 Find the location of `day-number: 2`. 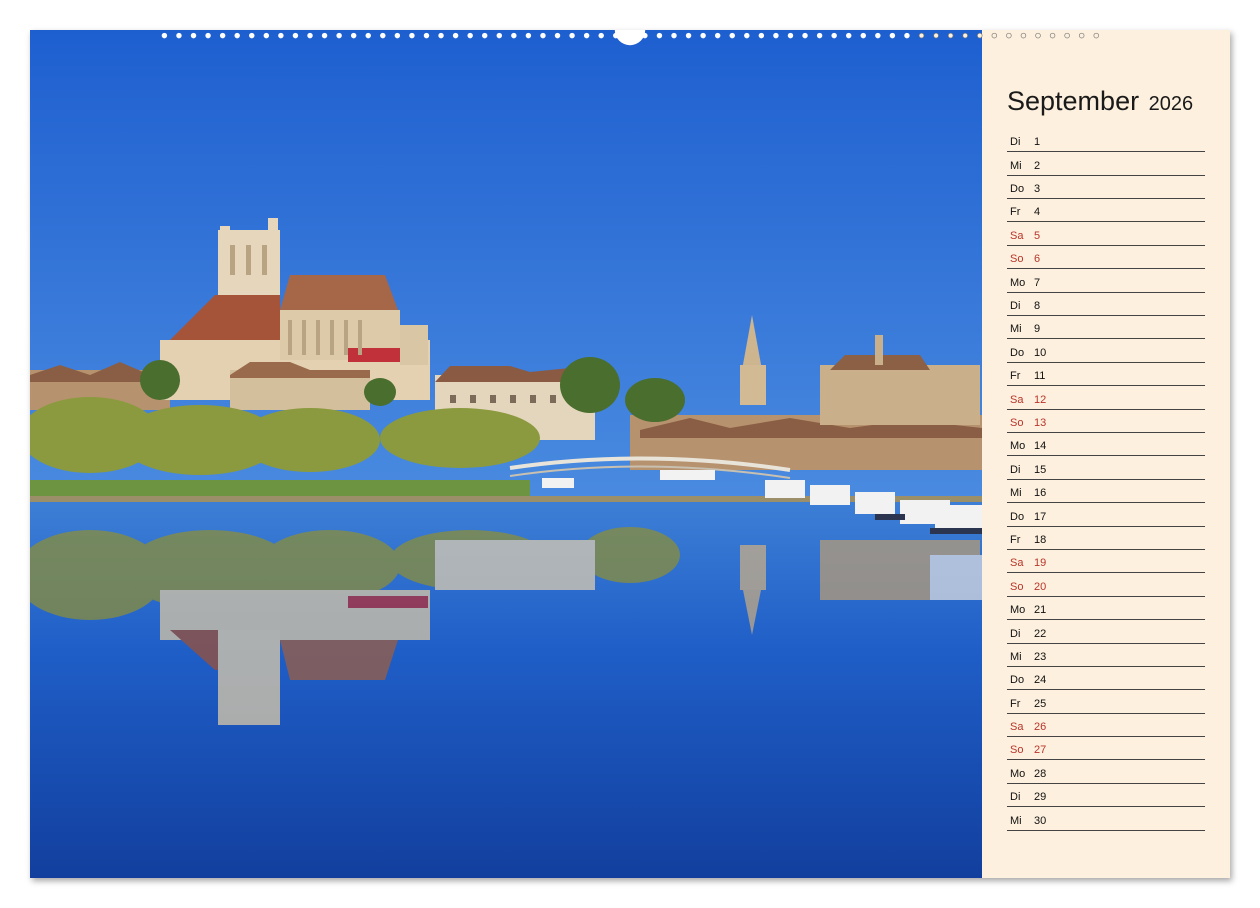

day-number: 2 is located at coordinates (1037, 165).